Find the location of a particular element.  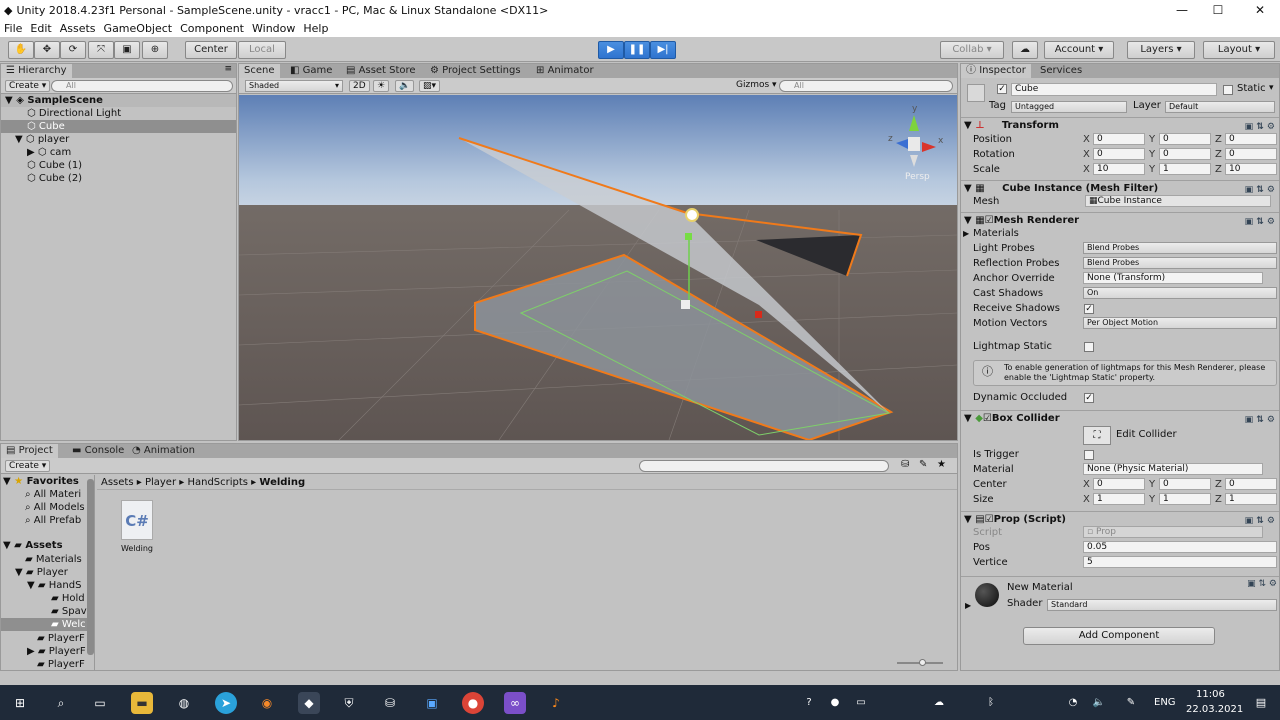

position-x-field: 0 is located at coordinates (1119, 139).